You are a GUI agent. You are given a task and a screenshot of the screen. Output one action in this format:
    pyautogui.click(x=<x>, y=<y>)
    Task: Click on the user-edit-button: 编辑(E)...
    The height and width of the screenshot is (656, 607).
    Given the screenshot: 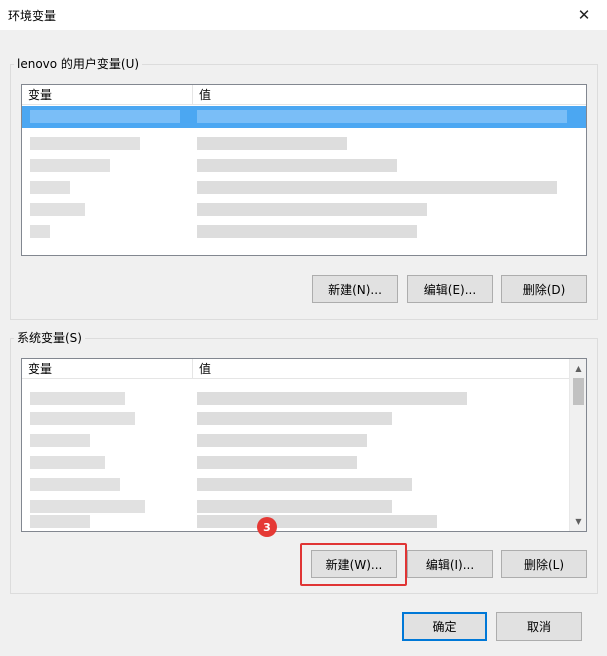 What is the action you would take?
    pyautogui.click(x=450, y=289)
    